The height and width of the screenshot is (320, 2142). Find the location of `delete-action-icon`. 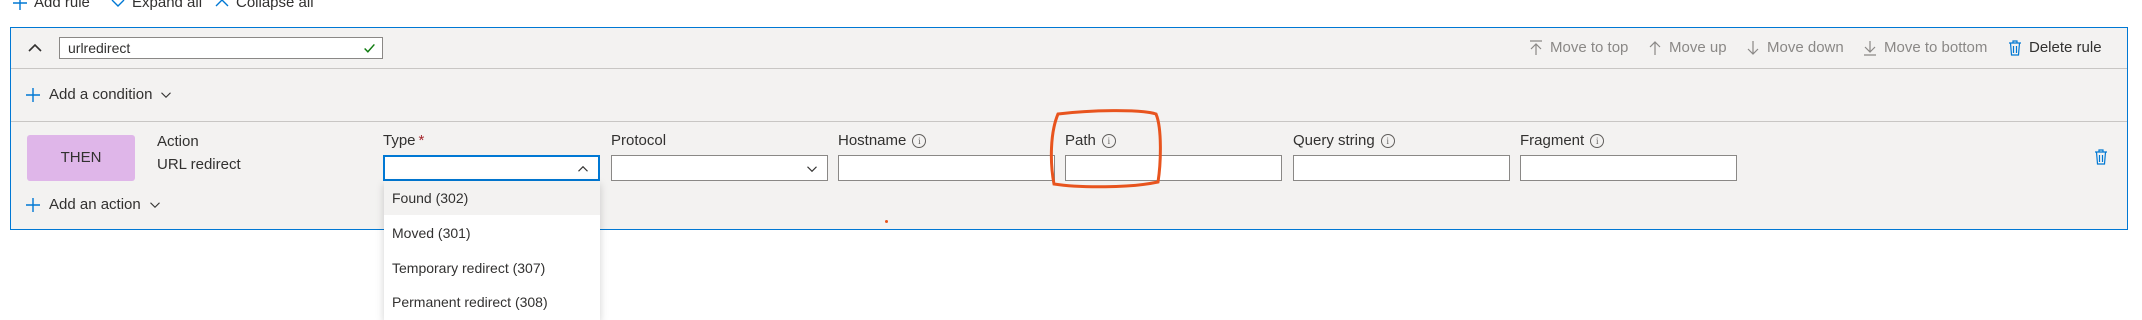

delete-action-icon is located at coordinates (2101, 157).